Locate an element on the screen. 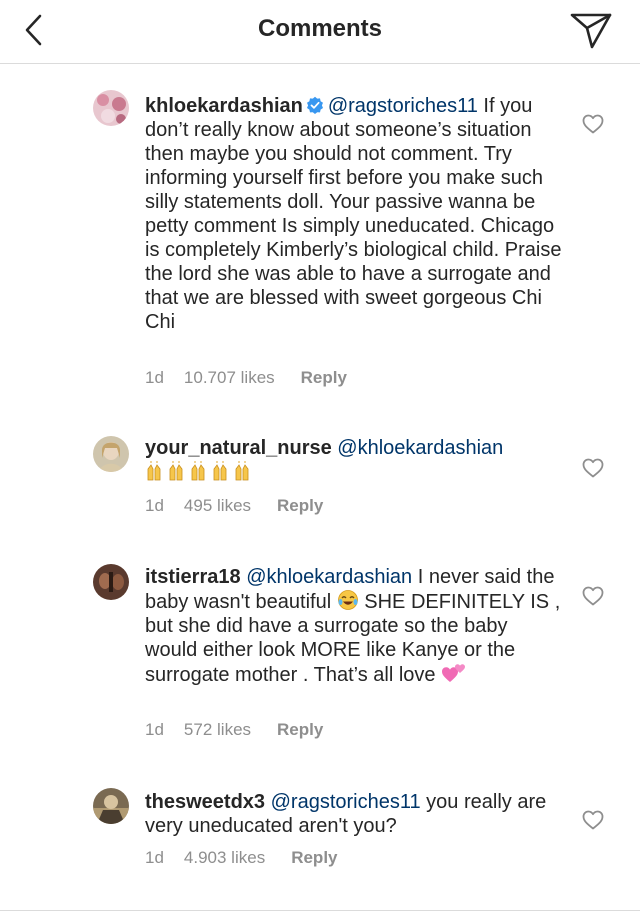  paper-plane-icon is located at coordinates (590, 30).